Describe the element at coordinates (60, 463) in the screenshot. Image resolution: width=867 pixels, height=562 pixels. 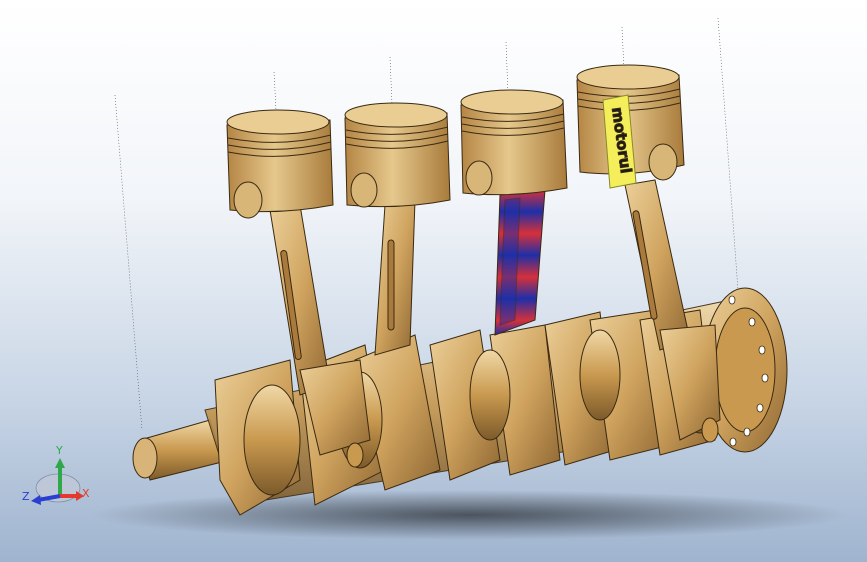
I see `triad-y-arrow-icon` at that location.